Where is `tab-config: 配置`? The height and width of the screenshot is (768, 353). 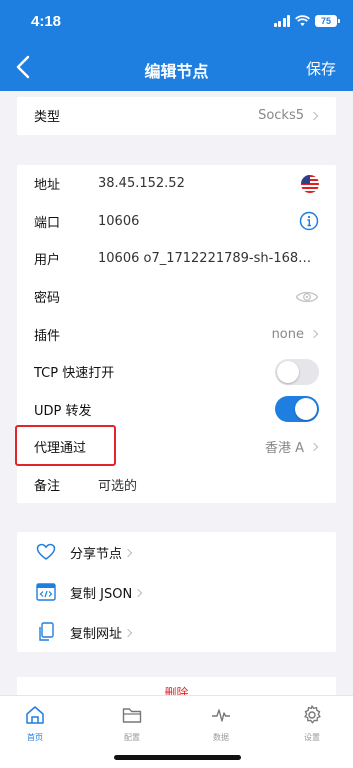 tab-config: 配置 is located at coordinates (132, 723).